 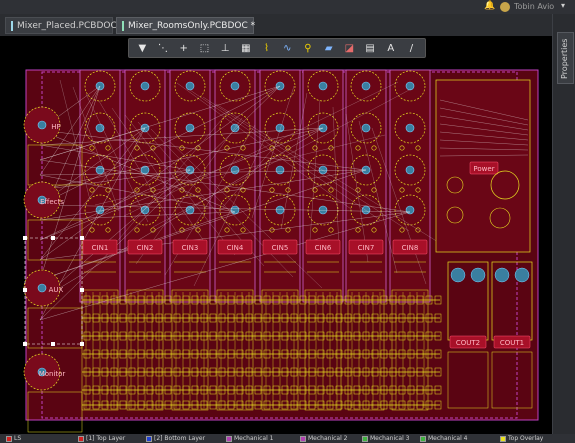 I want to click on component-icon: ▦, so click(x=246, y=48).